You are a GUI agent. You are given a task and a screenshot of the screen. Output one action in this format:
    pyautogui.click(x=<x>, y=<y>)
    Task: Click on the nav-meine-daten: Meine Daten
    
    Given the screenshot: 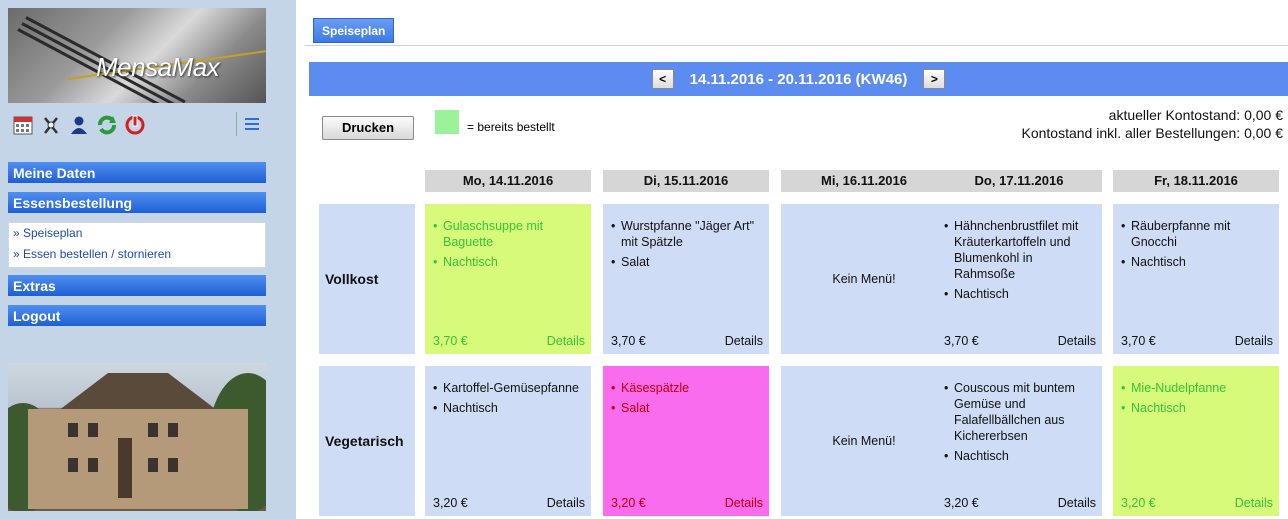 What is the action you would take?
    pyautogui.click(x=137, y=173)
    